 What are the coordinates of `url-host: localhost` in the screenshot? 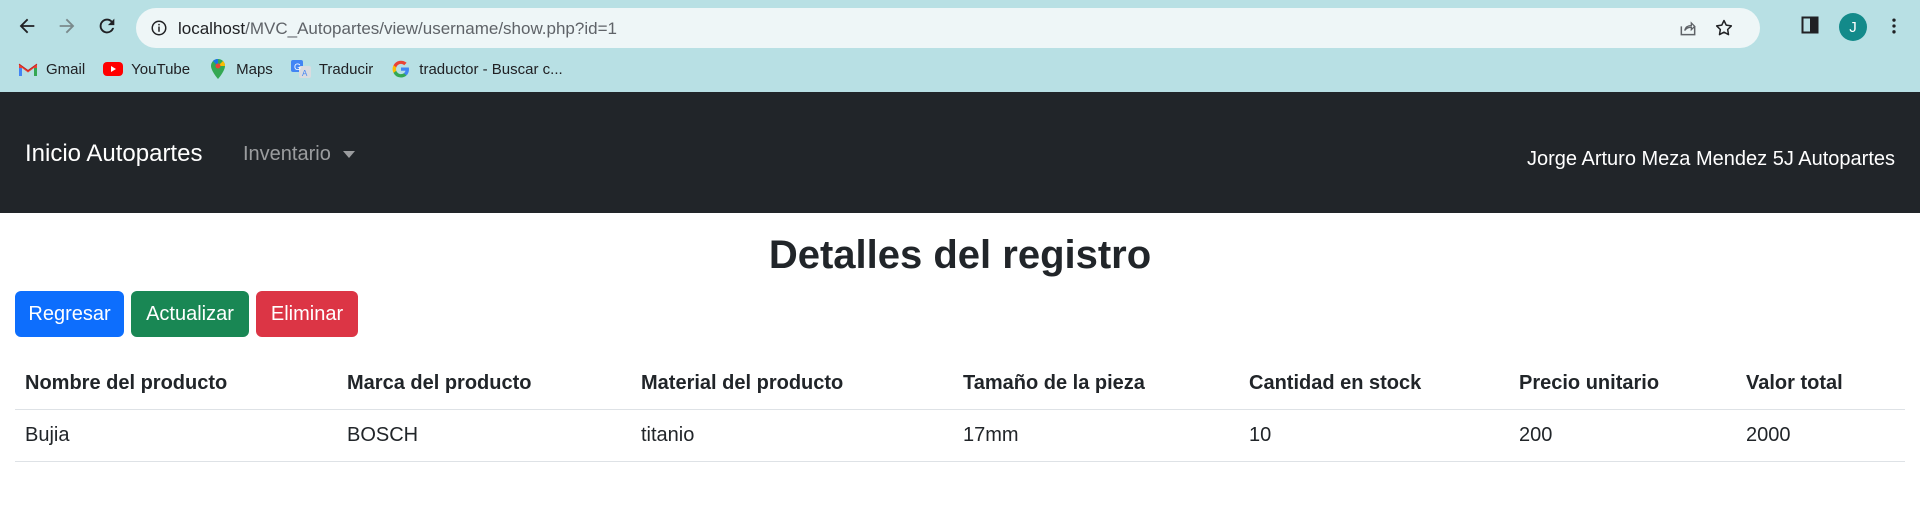 It's located at (212, 28).